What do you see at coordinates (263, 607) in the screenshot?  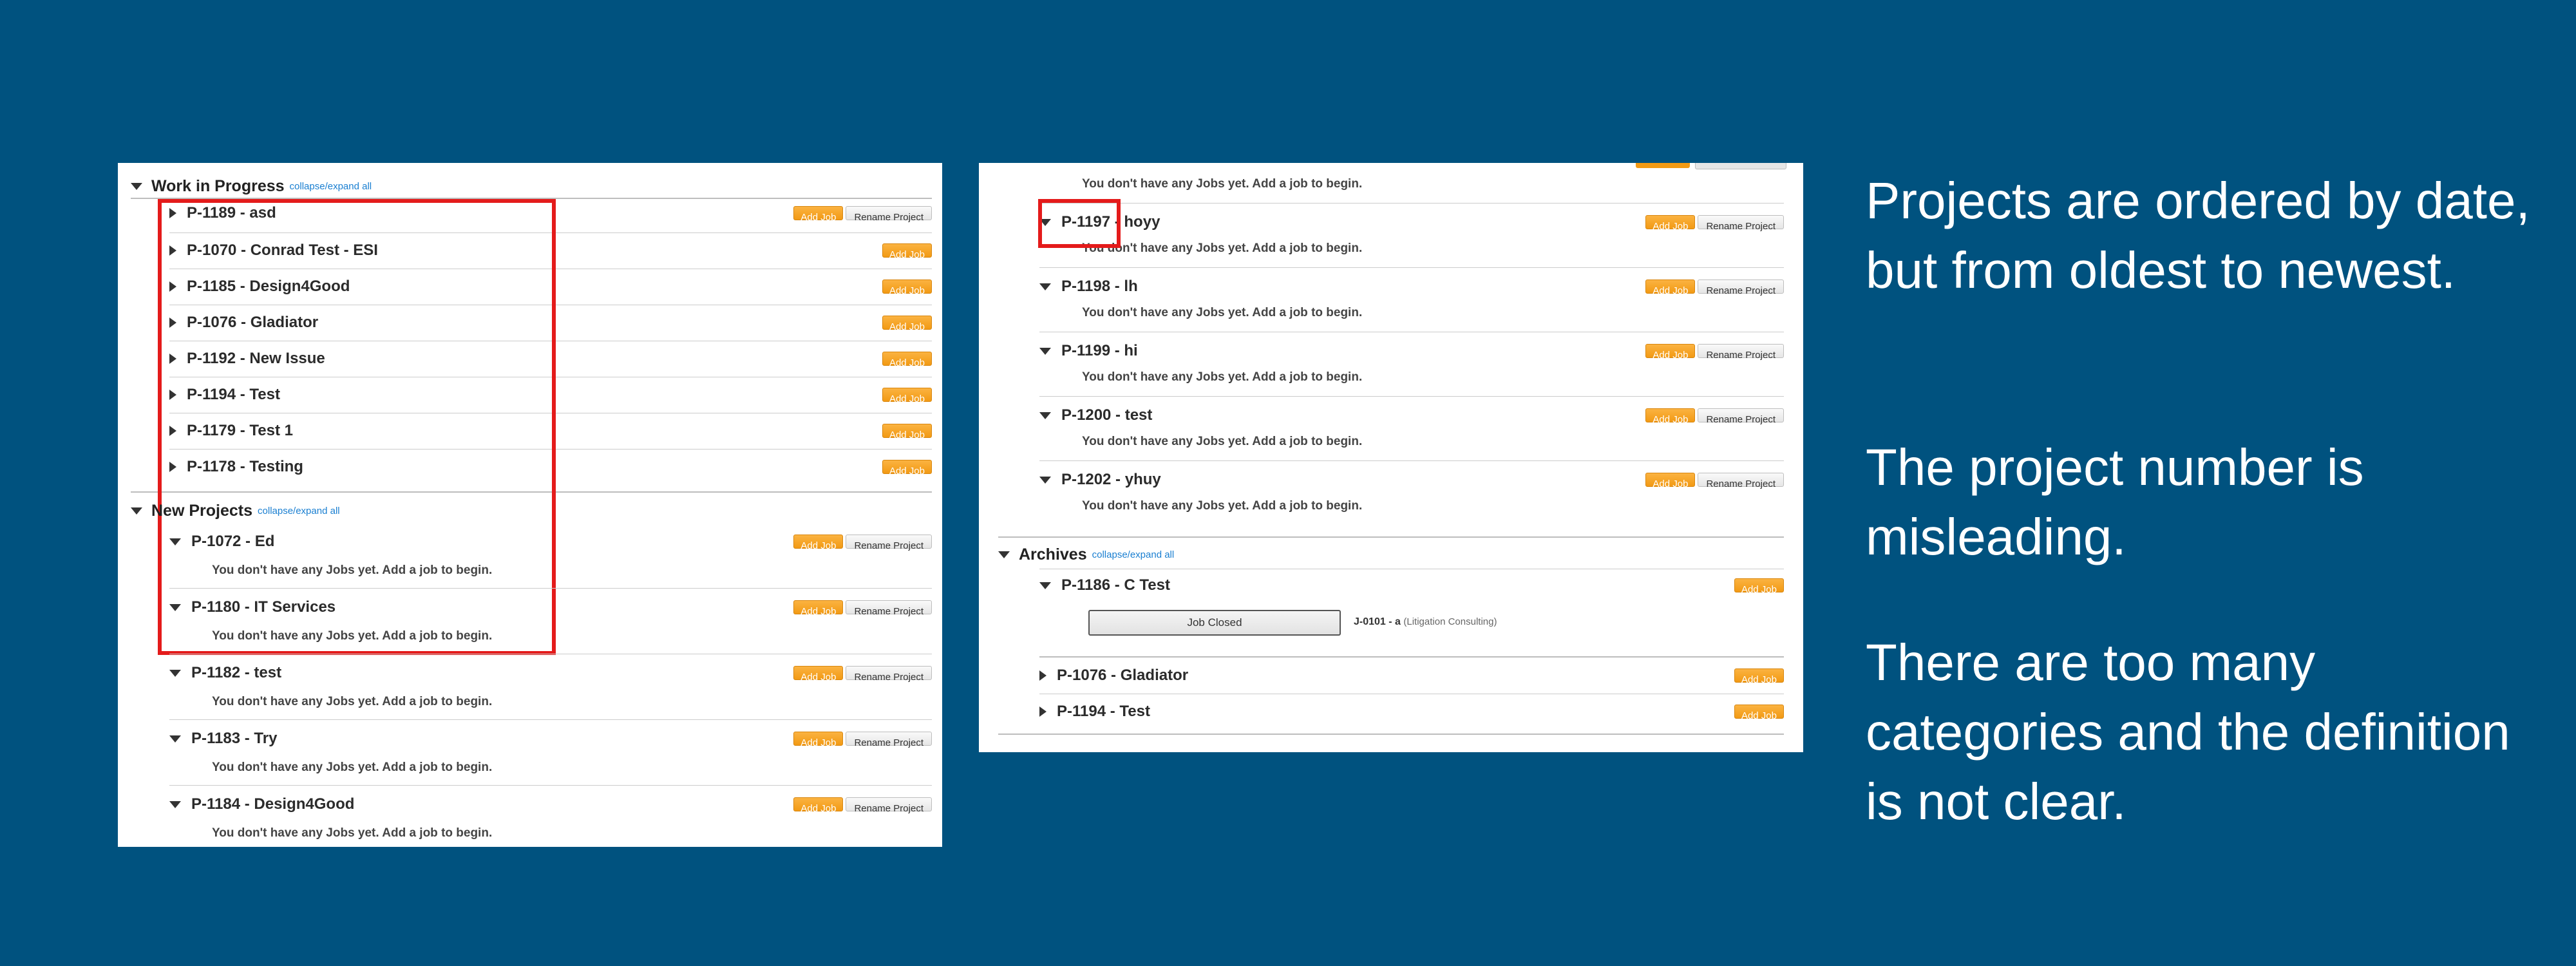 I see `project-title: P-1180 - IT Services` at bounding box center [263, 607].